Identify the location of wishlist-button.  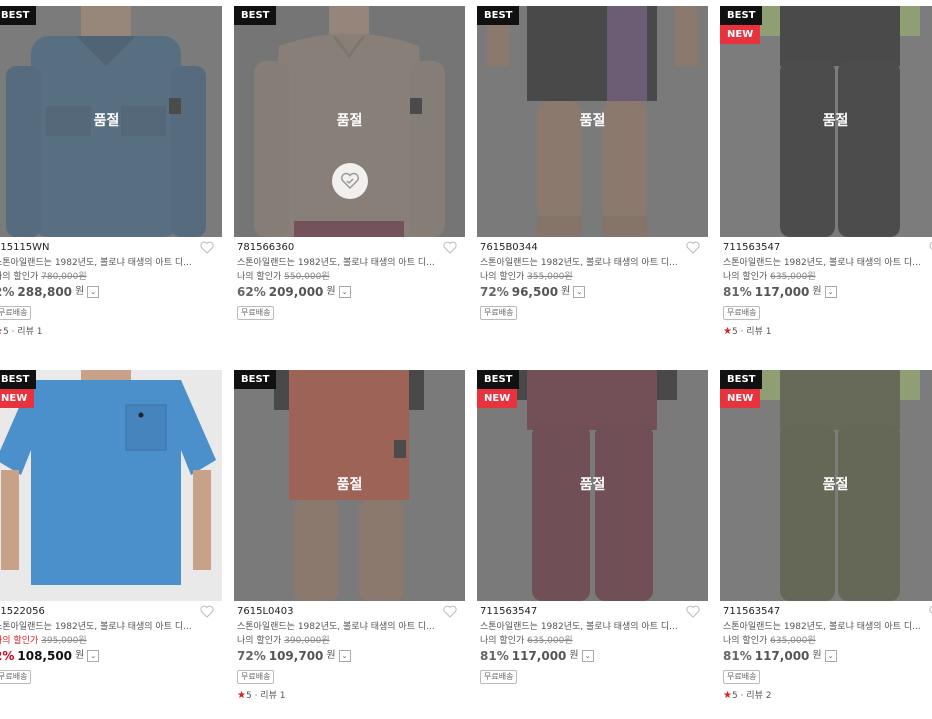
(350, 181).